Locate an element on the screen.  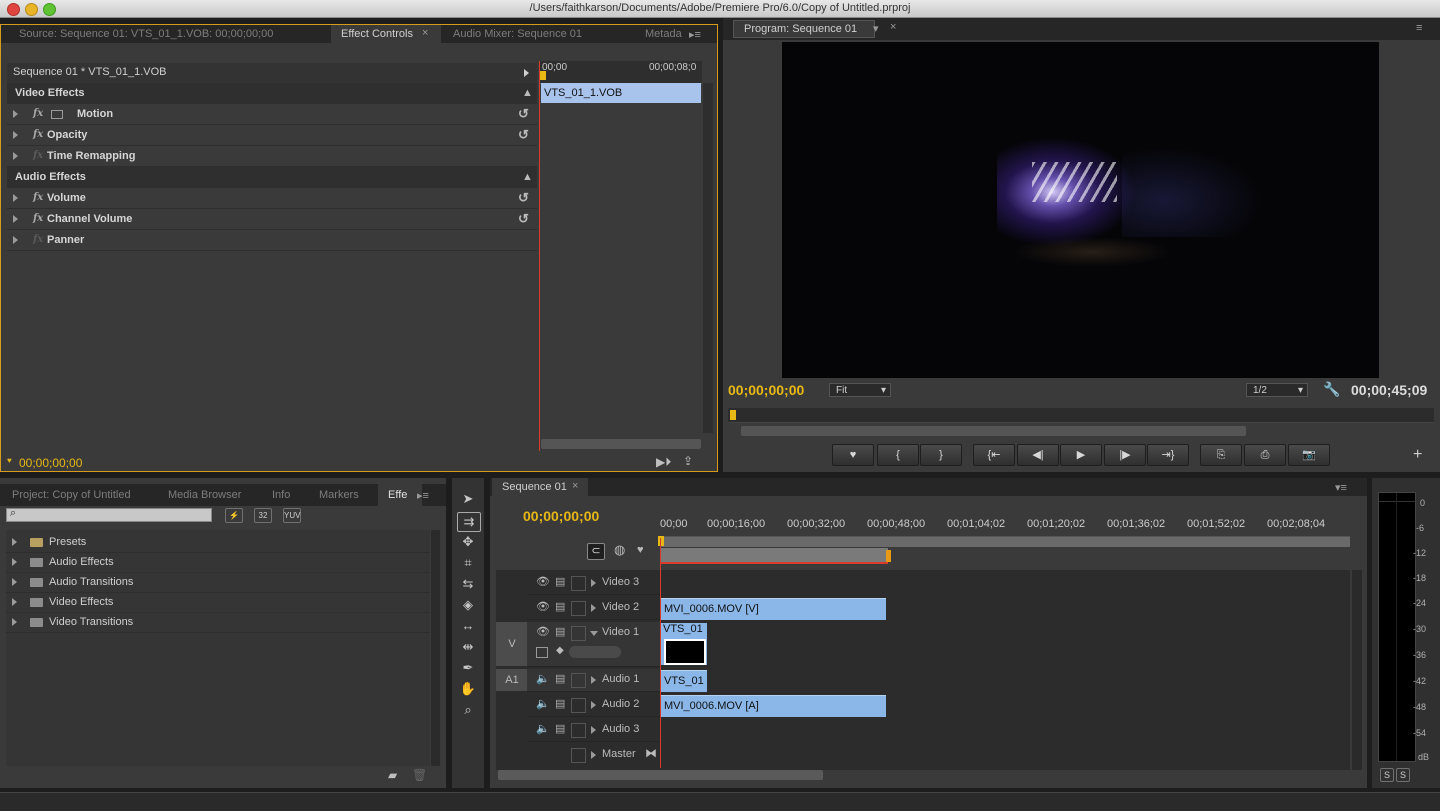
track-header-audio3: 🔈 ▤ Audio 3 is located at coordinates (593, 730).